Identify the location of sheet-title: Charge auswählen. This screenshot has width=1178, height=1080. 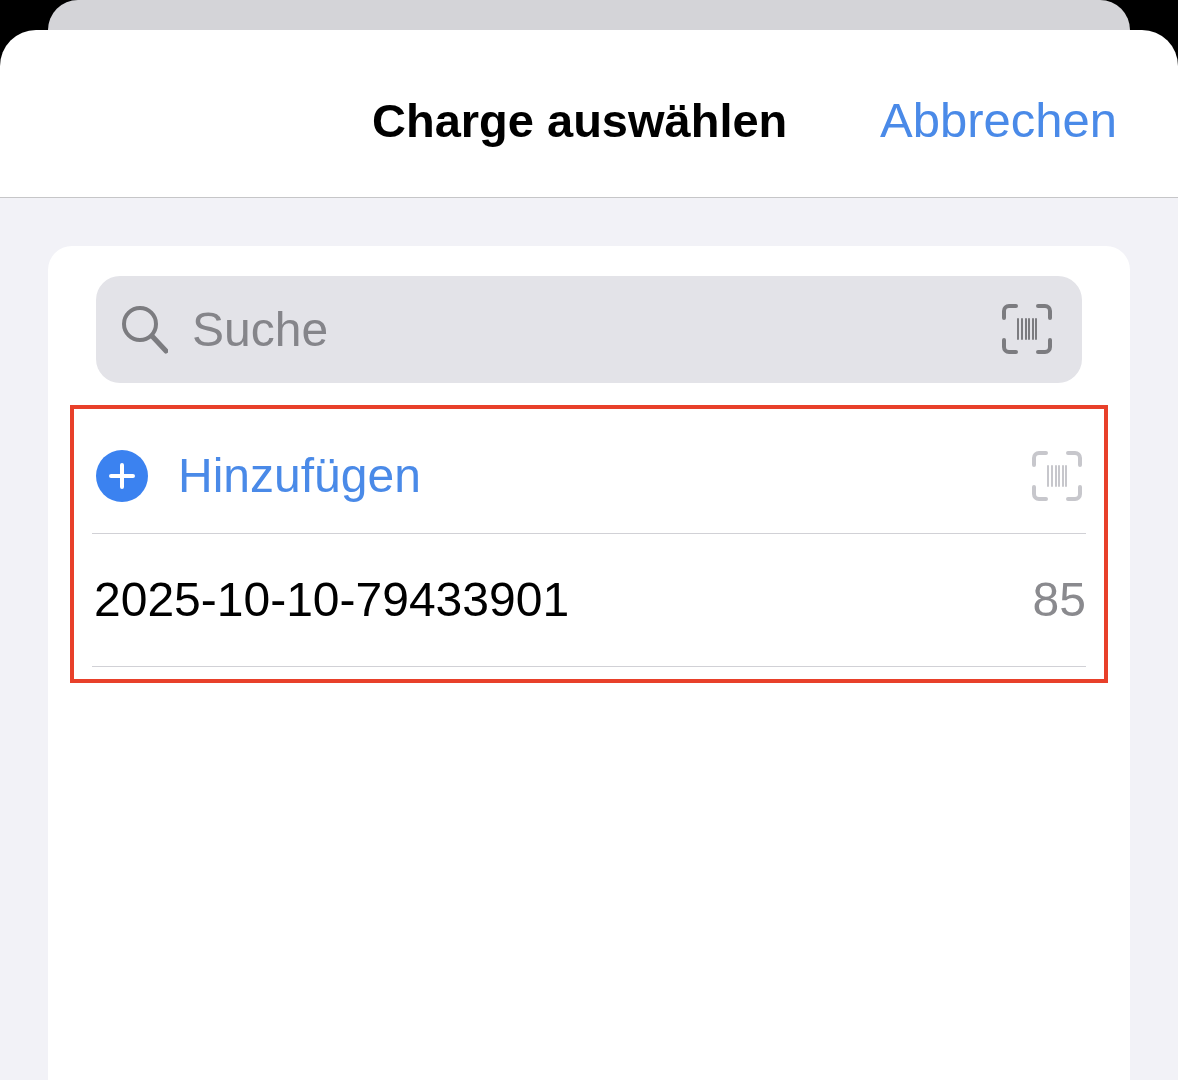
(580, 121).